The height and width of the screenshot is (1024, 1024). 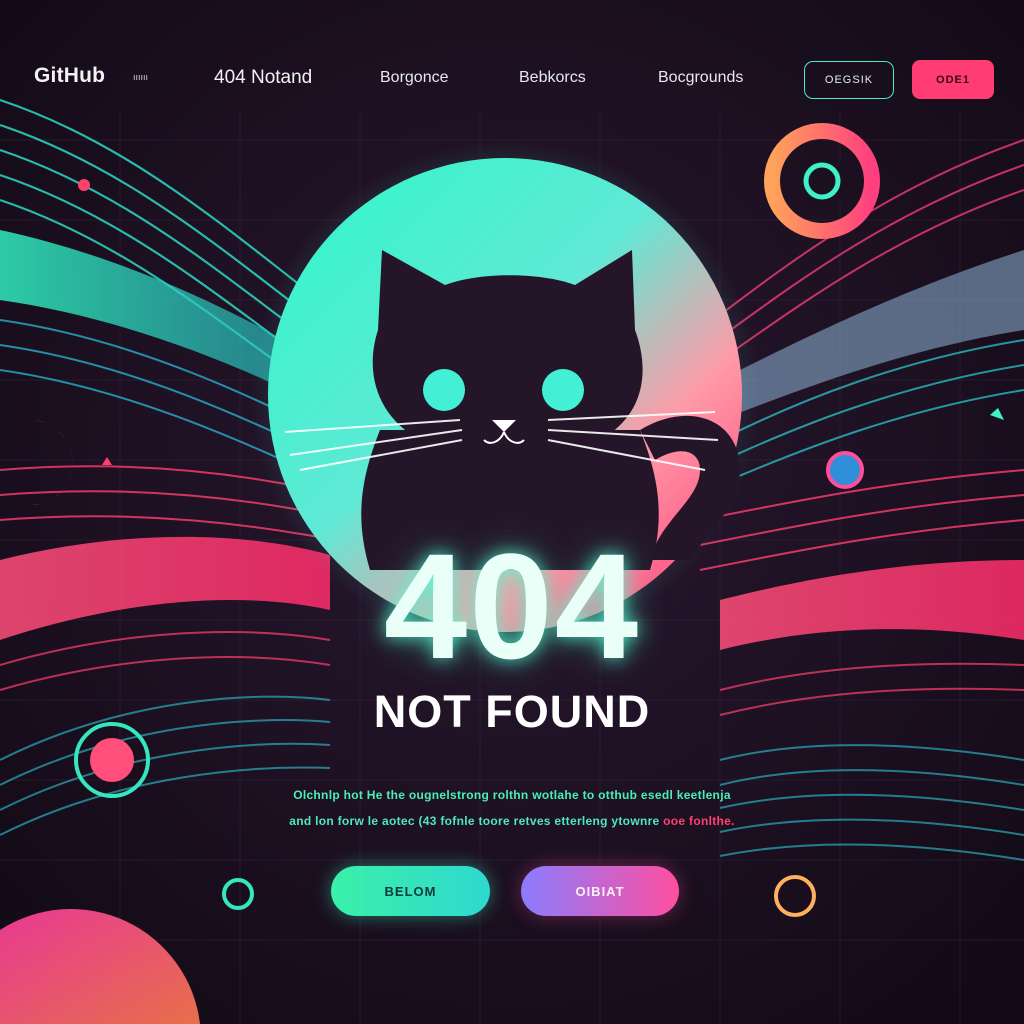 I want to click on error-code-heading: 404, so click(x=512, y=606).